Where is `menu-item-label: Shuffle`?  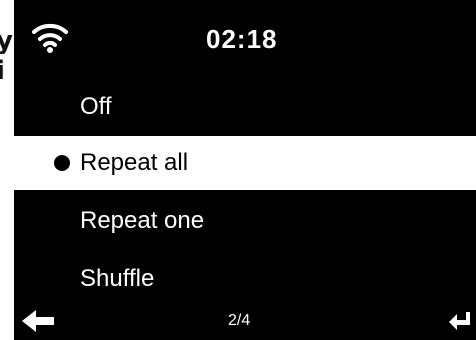 menu-item-label: Shuffle is located at coordinates (117, 278).